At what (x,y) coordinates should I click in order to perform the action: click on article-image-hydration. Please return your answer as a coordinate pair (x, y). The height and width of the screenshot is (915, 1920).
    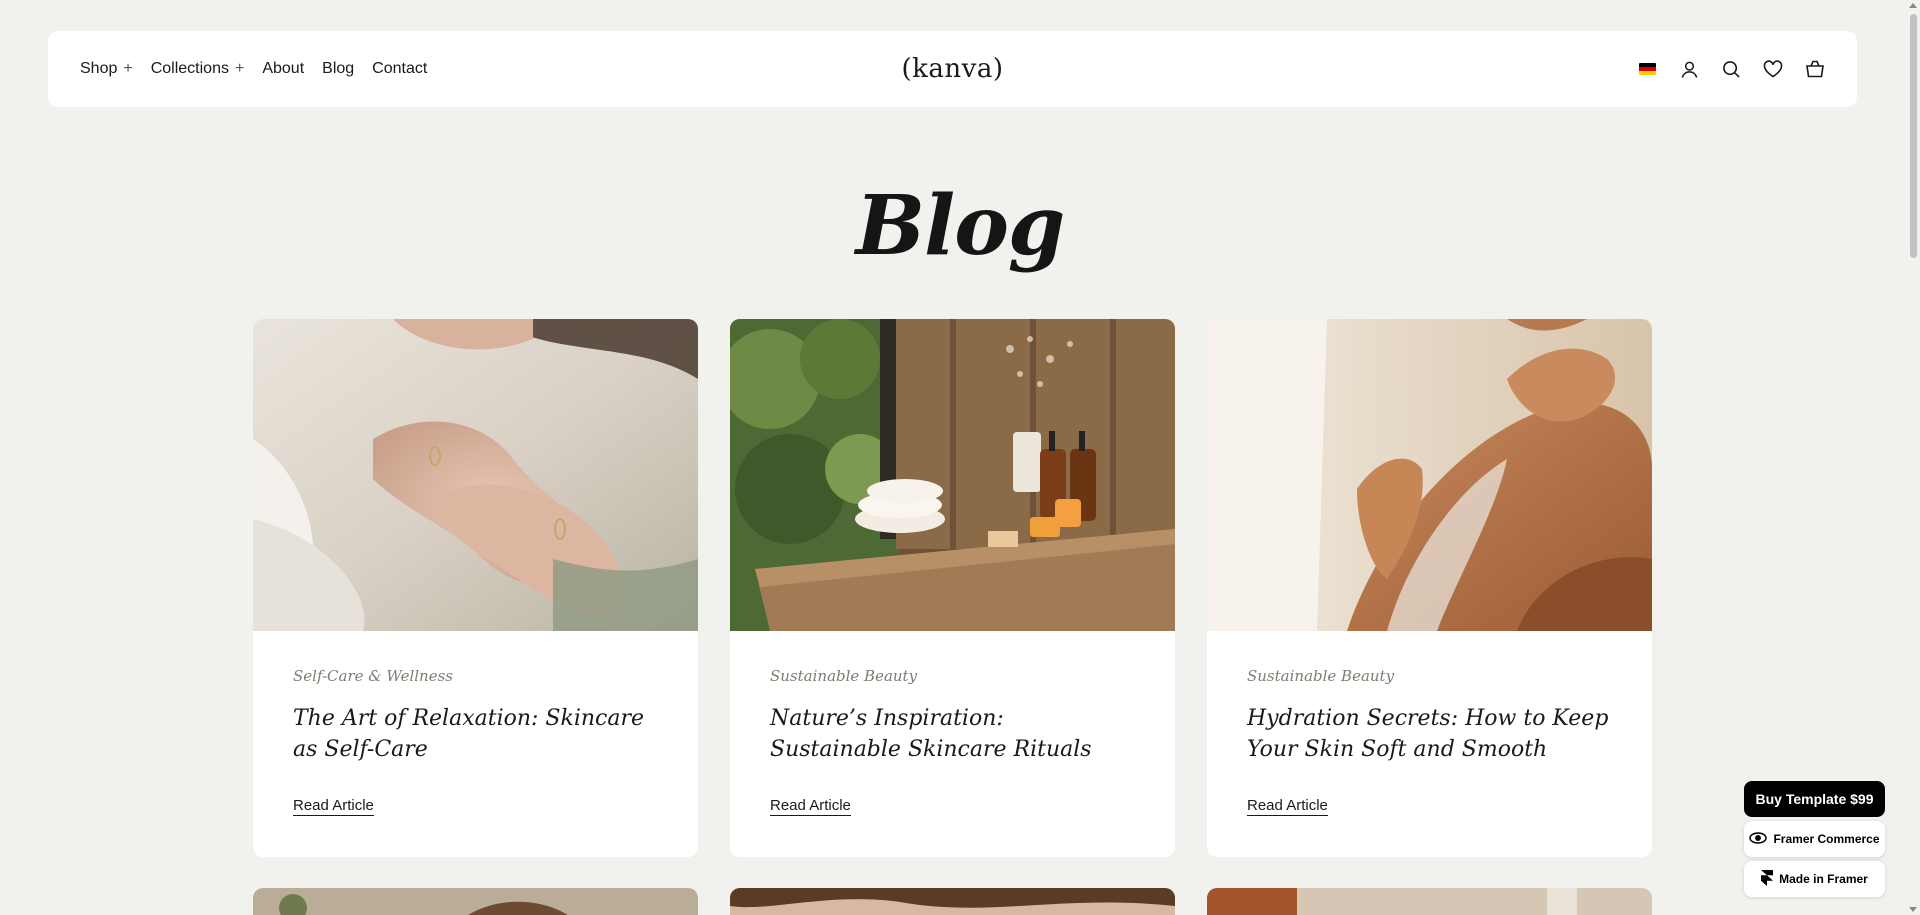
    Looking at the image, I should click on (1429, 475).